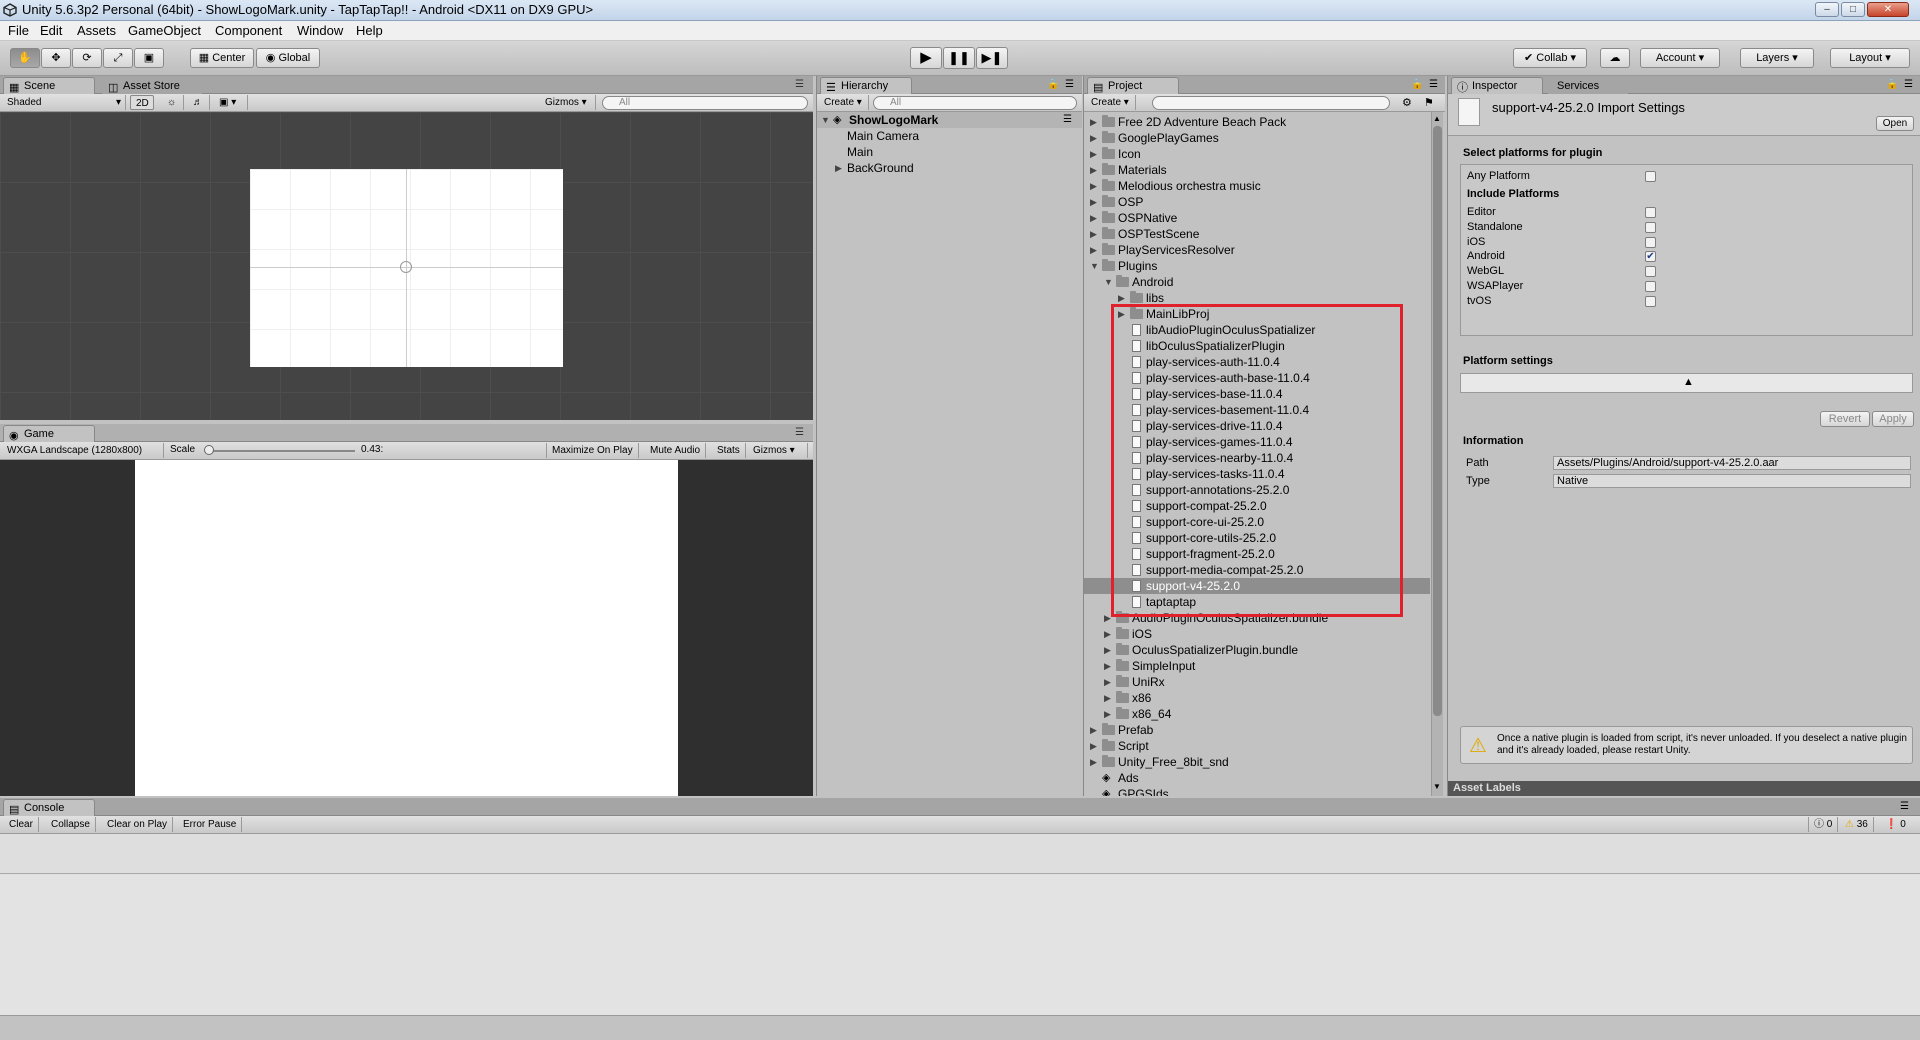  What do you see at coordinates (1053, 84) in the screenshot?
I see `lock-icon: 🔒` at bounding box center [1053, 84].